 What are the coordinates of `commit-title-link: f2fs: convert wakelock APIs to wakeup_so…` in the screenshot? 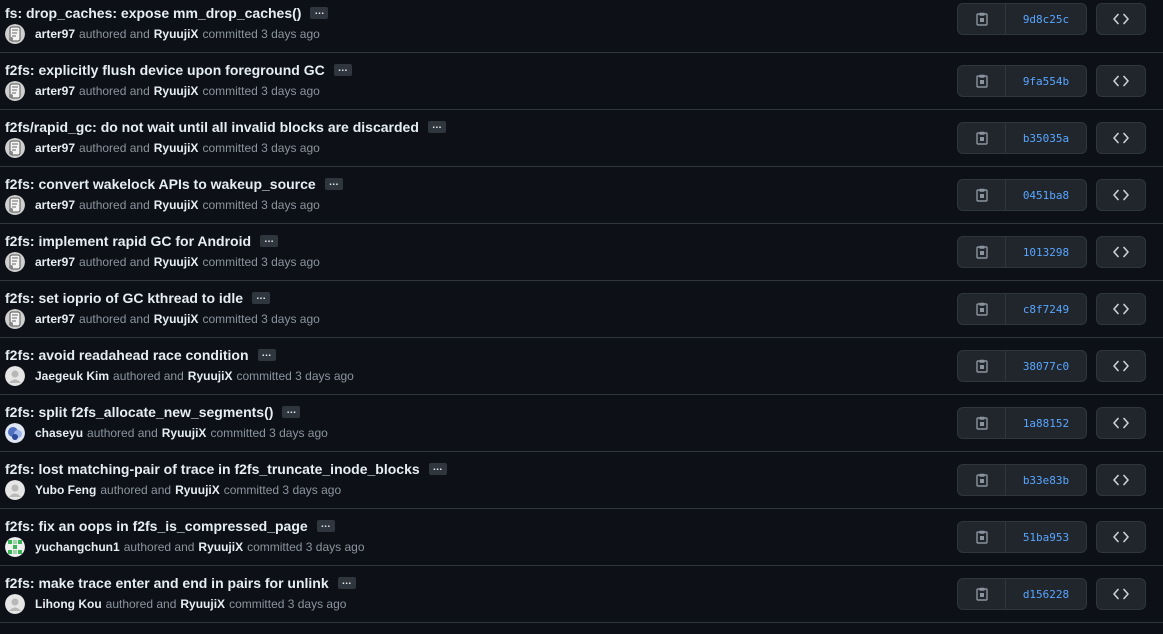 It's located at (160, 184).